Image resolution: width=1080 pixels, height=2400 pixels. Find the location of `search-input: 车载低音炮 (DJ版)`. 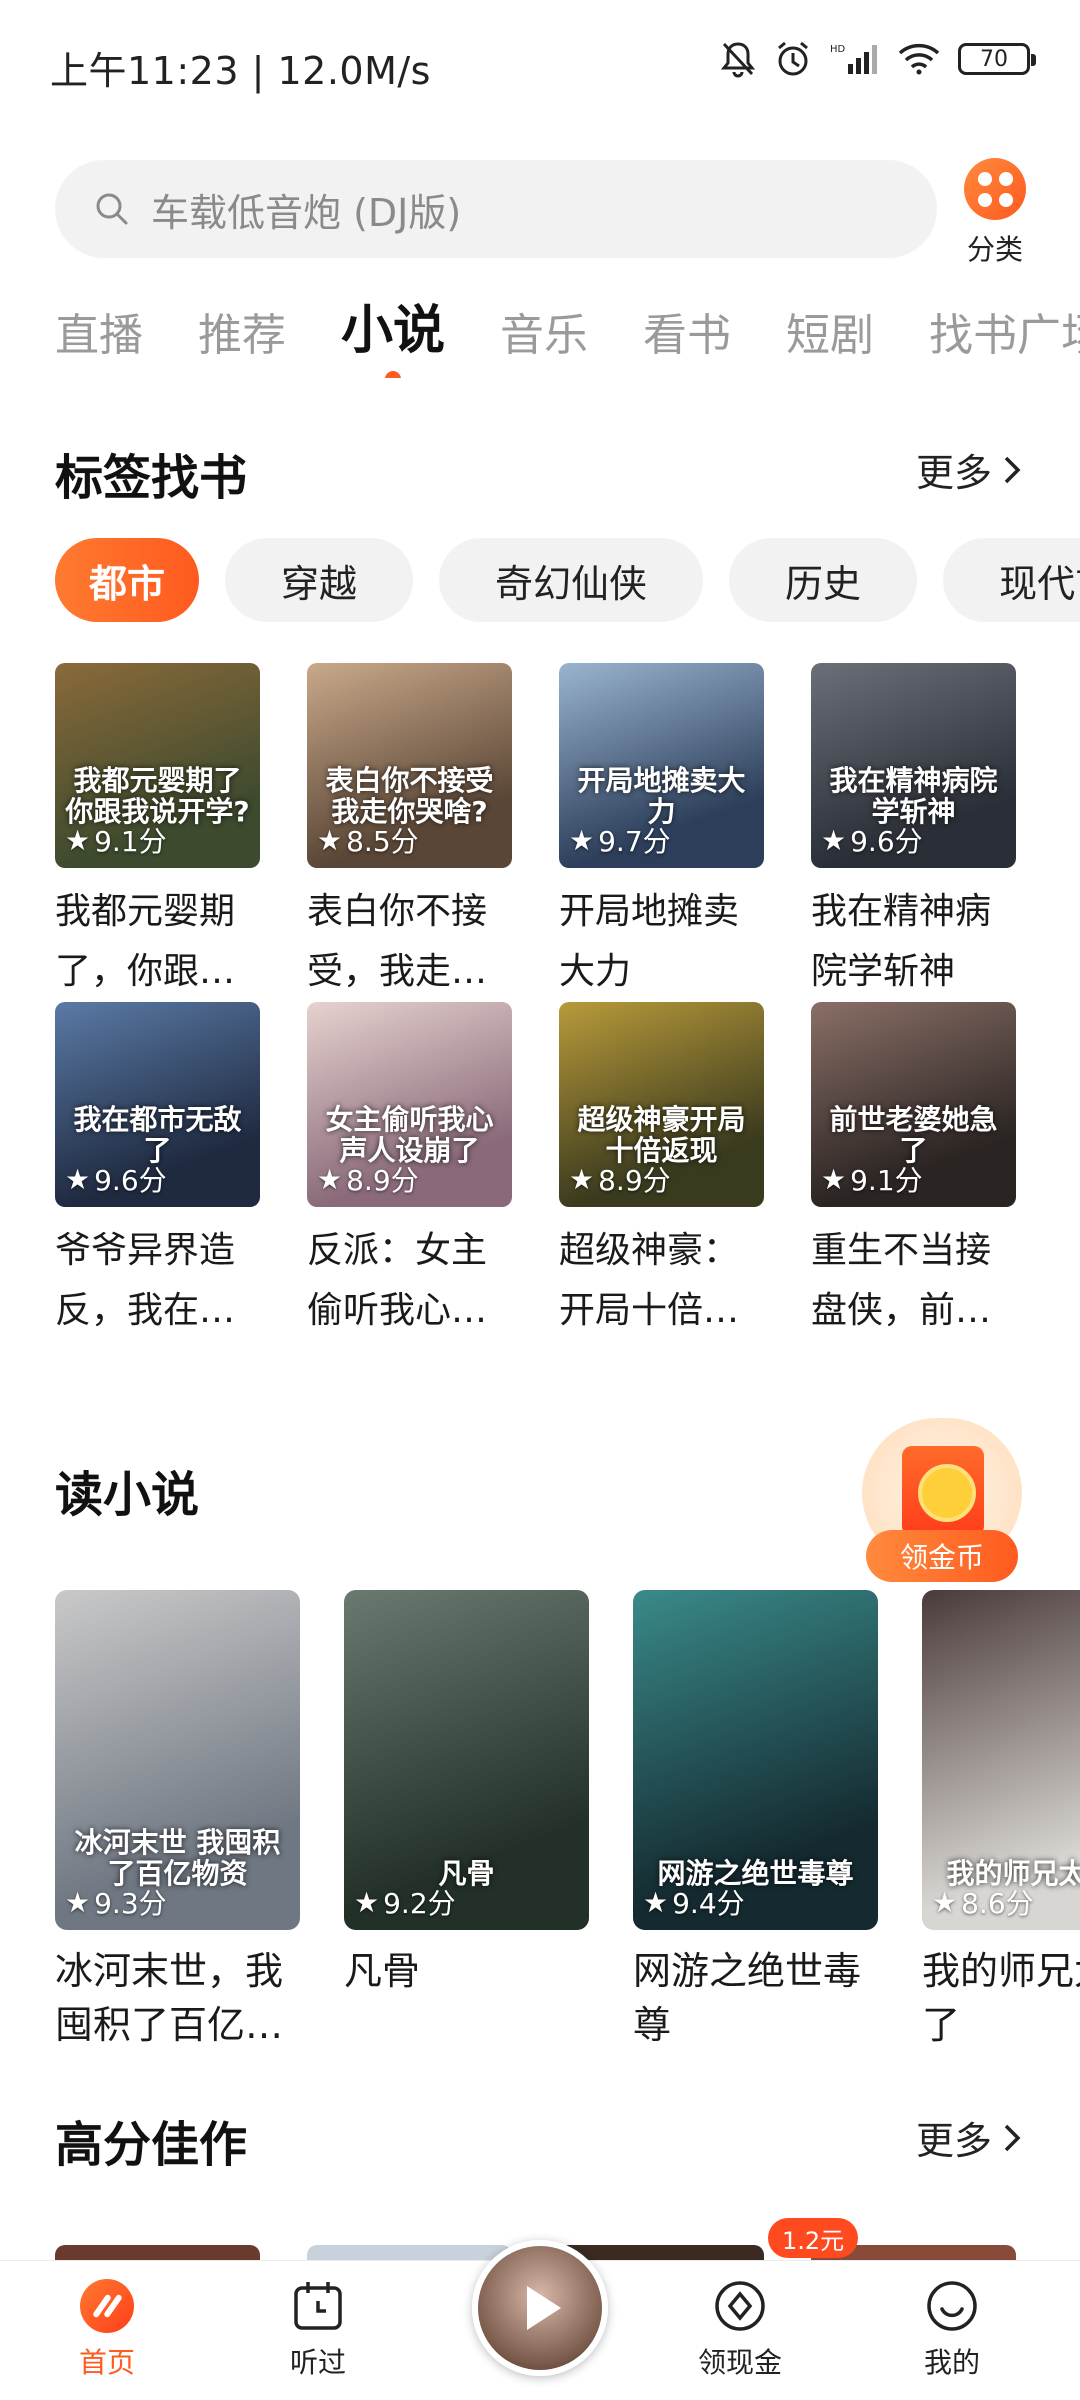

search-input: 车载低音炮 (DJ版) is located at coordinates (496, 209).